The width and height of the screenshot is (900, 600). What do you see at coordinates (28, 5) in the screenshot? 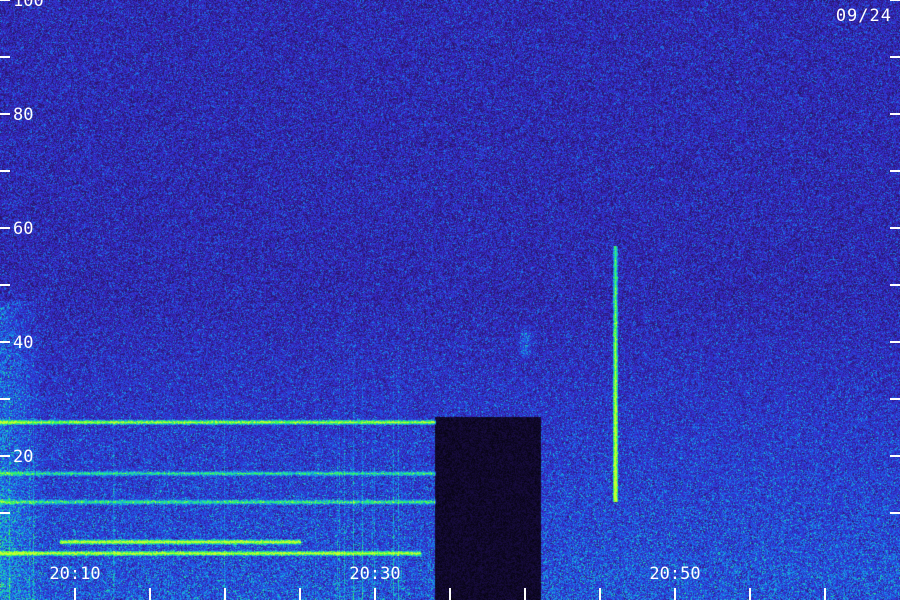
I see `y-tick-label: 100` at bounding box center [28, 5].